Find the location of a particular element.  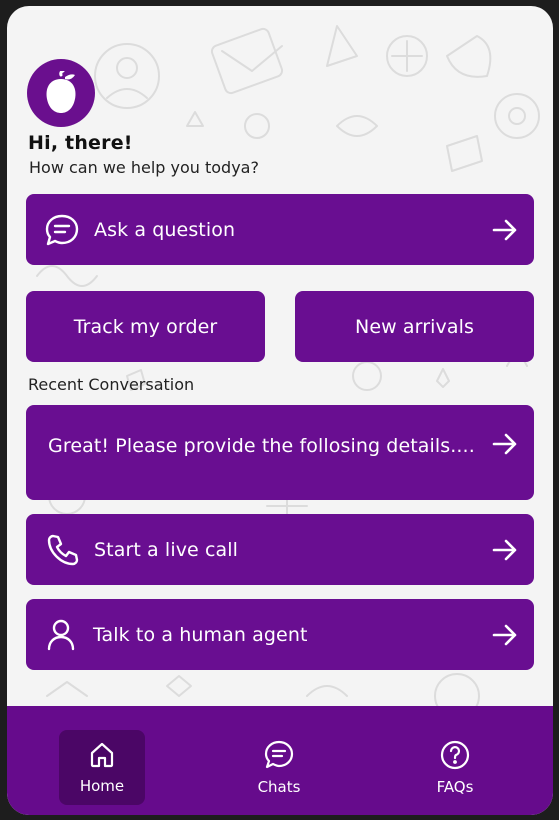

ask-question-button: Ask a question is located at coordinates (280, 229).